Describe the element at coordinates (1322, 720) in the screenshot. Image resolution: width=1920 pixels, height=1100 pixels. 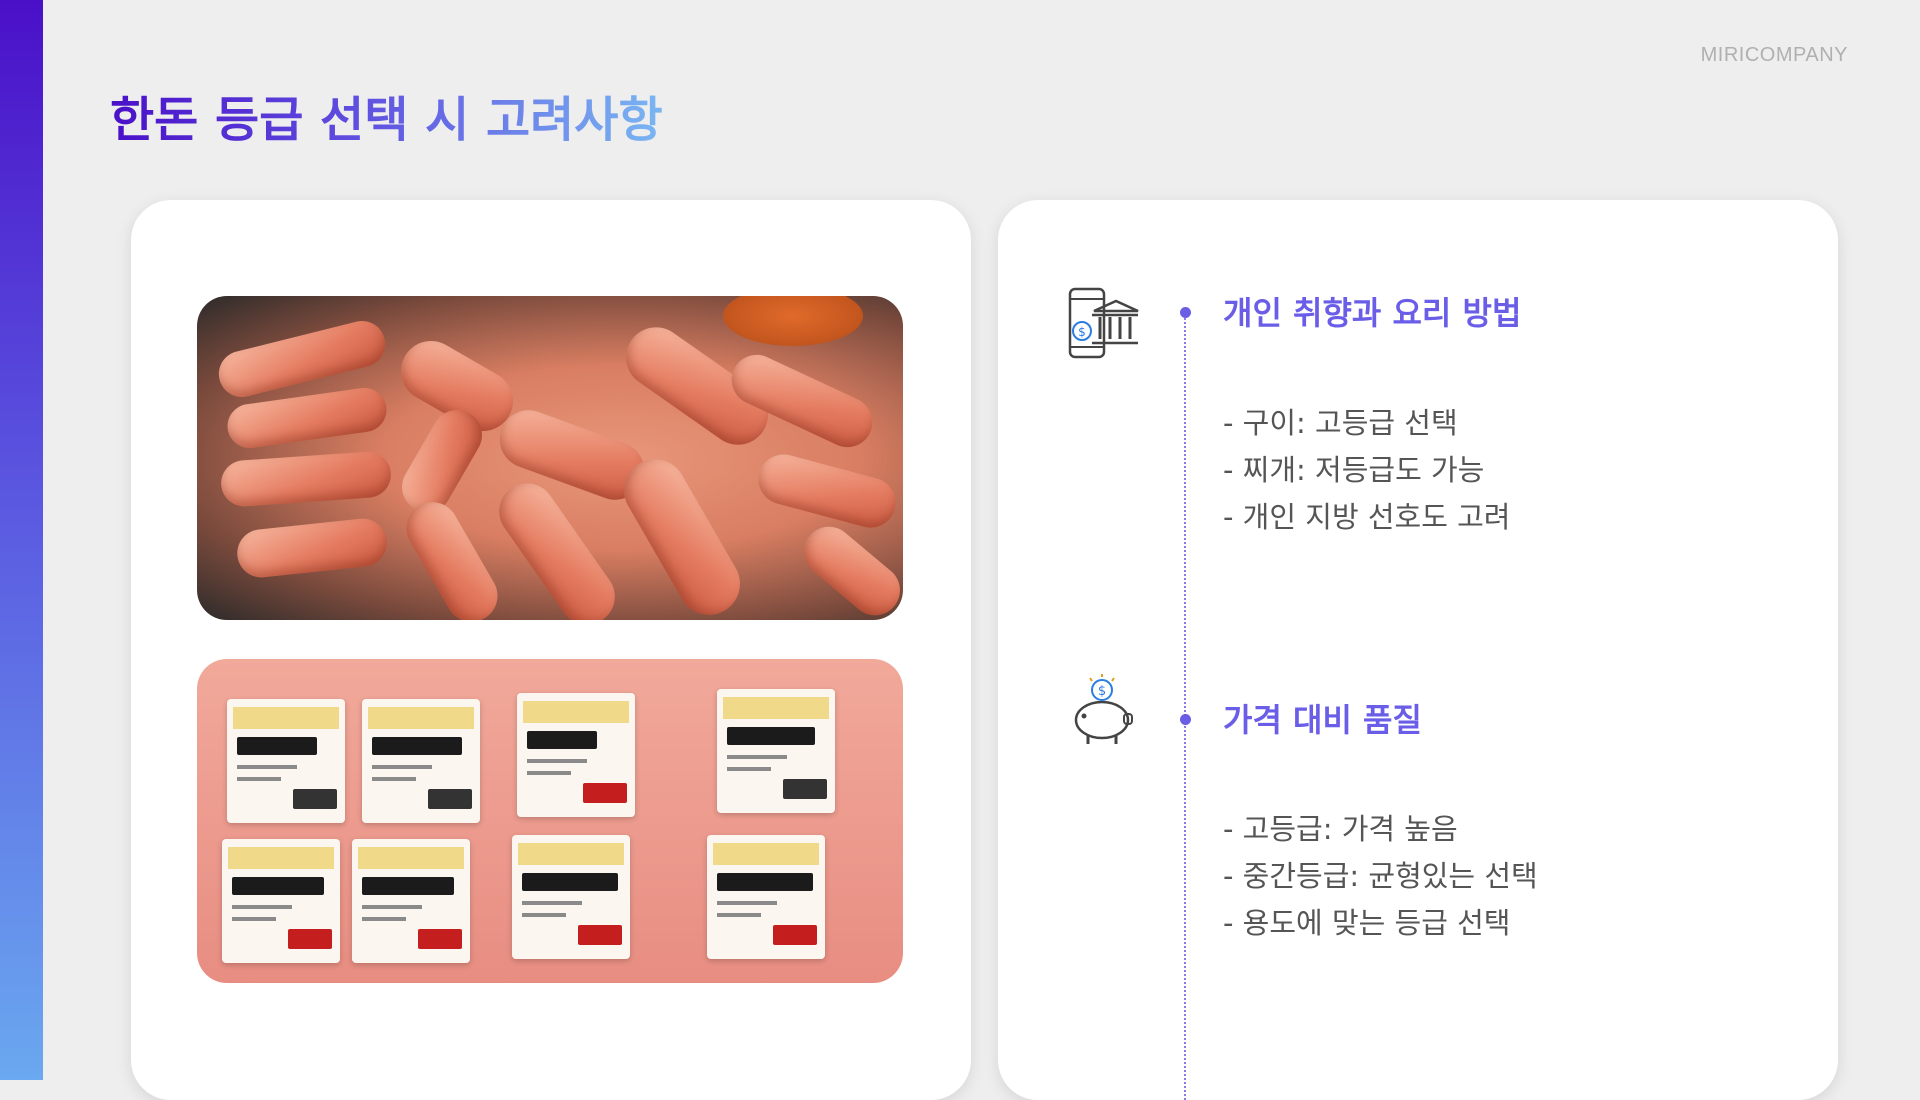
I see `section-heading-value: 가격 대비 품질` at that location.